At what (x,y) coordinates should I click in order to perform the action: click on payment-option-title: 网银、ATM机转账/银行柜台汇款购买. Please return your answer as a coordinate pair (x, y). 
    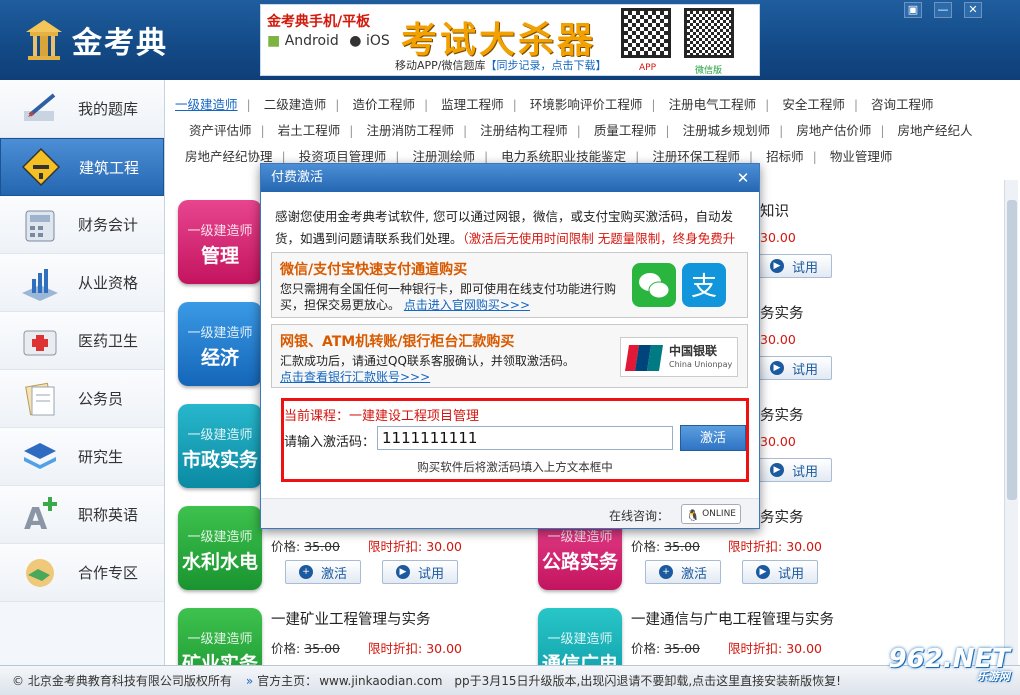
    Looking at the image, I should click on (397, 342).